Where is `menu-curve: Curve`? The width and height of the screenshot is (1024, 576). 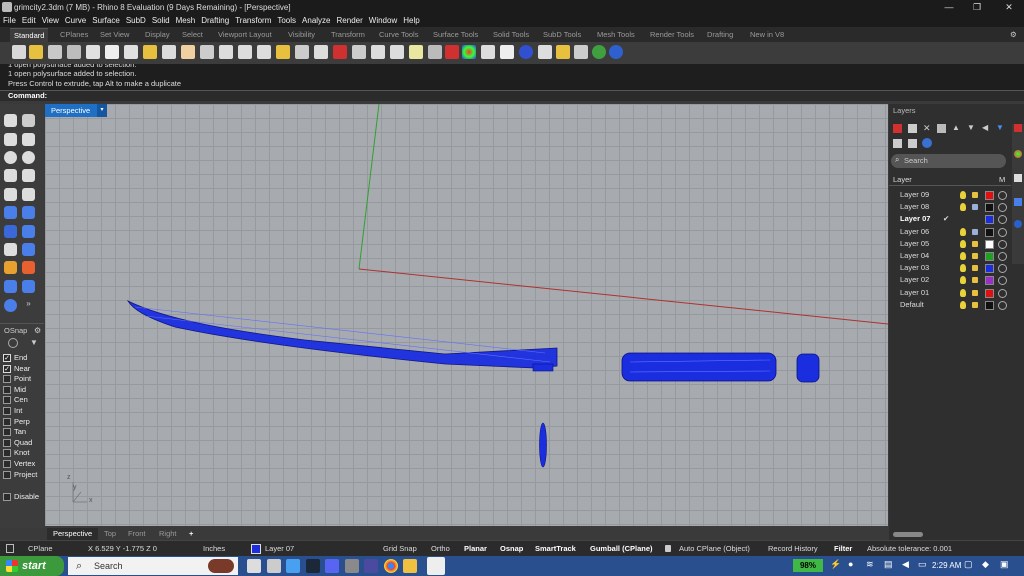
menu-curve: Curve is located at coordinates (75, 21).